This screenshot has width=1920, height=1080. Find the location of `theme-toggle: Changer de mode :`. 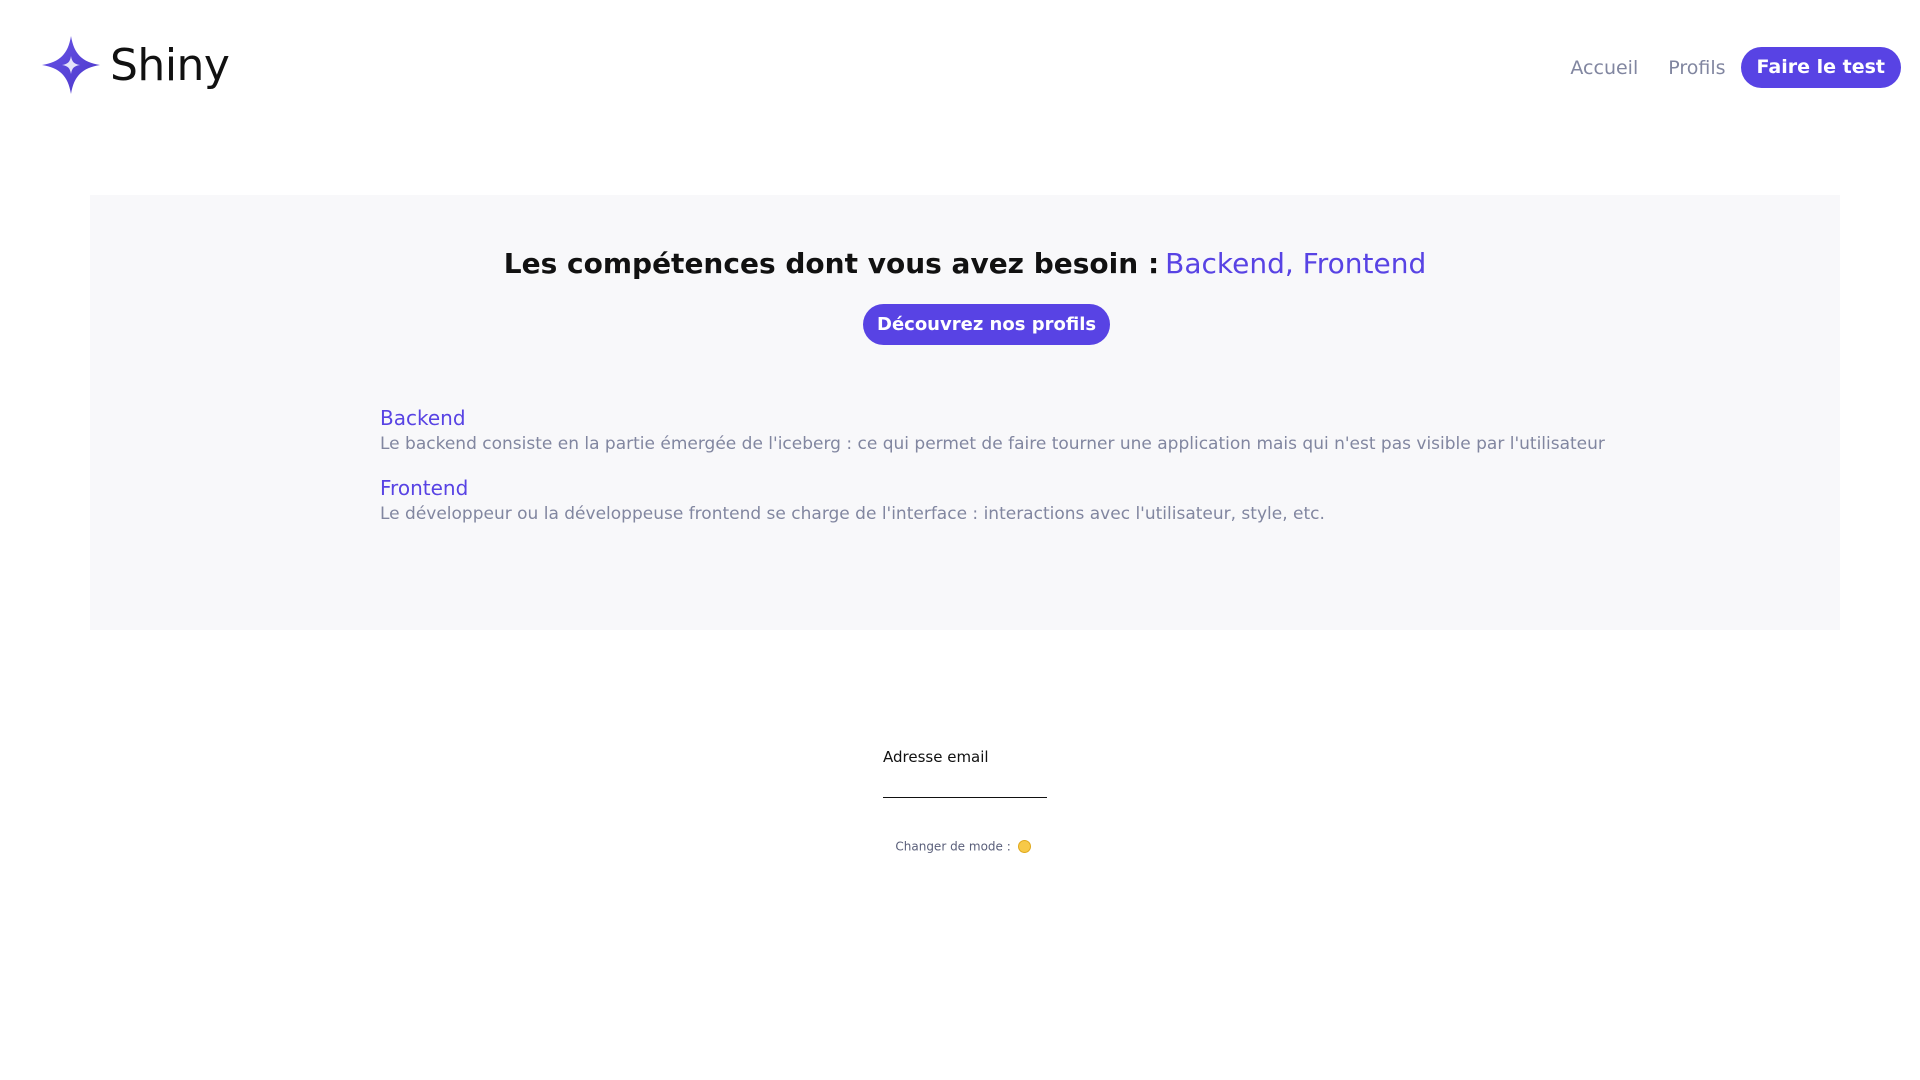

theme-toggle: Changer de mode : is located at coordinates (960, 846).